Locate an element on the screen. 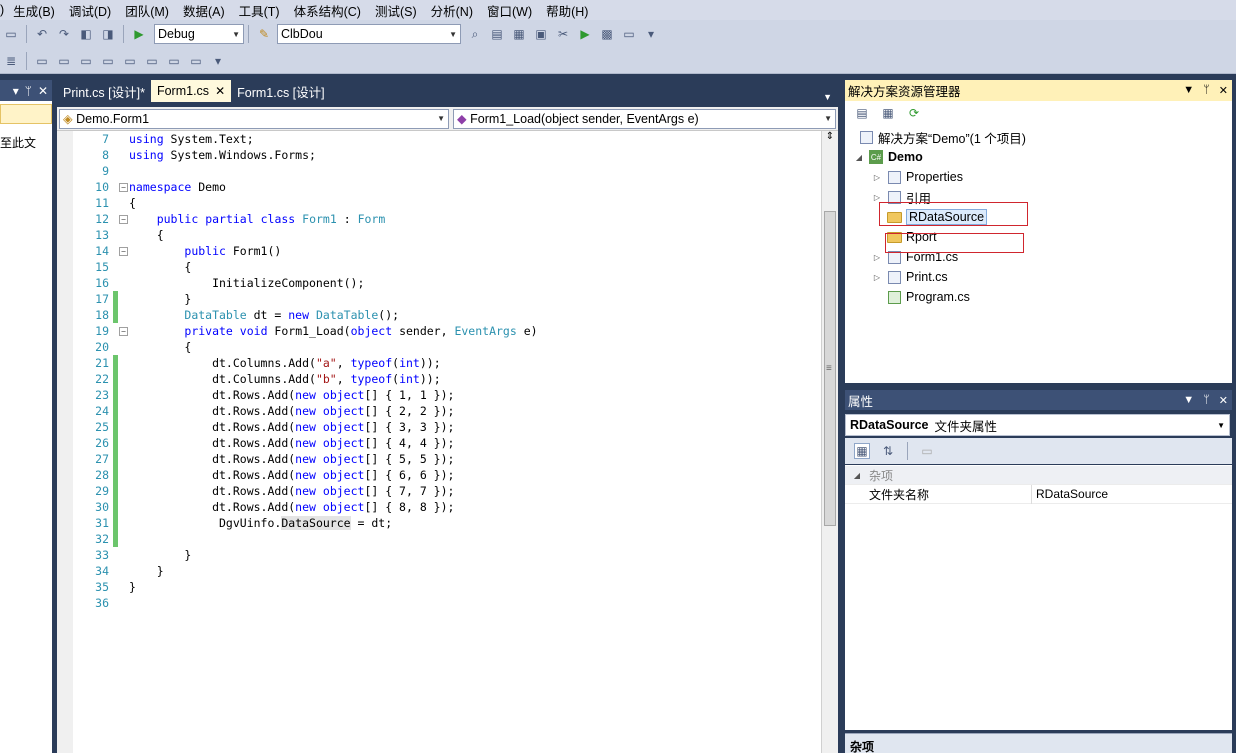 The image size is (1236, 753). code-line: 21 dt.Columns.Add("a", typeof(int)); is located at coordinates (445, 363).